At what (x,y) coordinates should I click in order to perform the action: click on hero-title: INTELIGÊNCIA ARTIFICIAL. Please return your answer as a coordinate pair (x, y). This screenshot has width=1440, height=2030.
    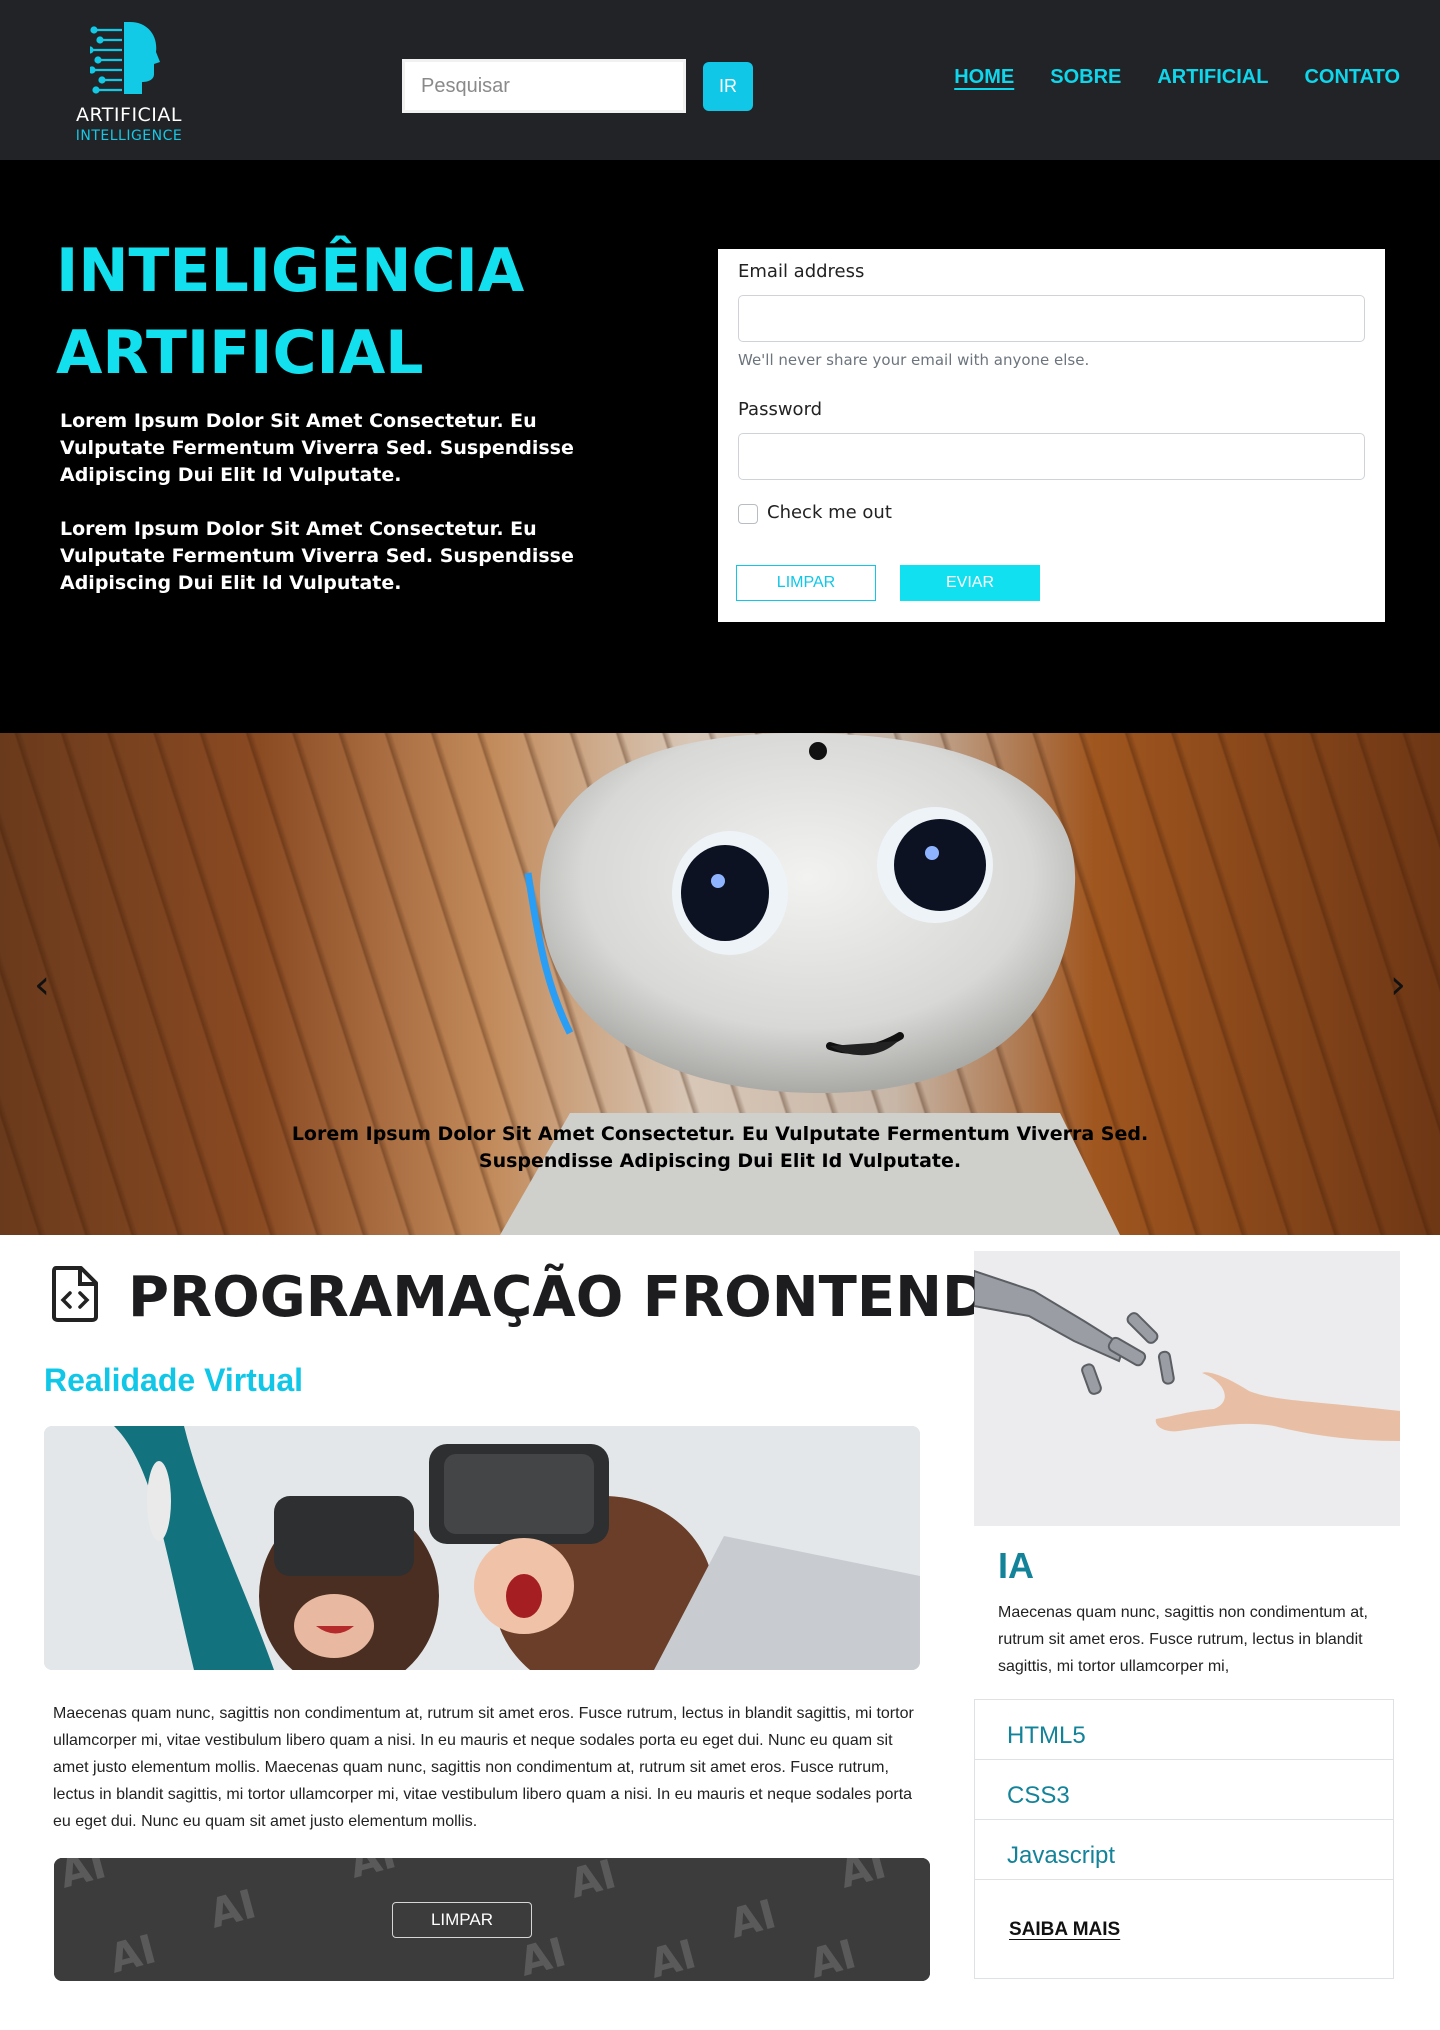
    Looking at the image, I should click on (290, 312).